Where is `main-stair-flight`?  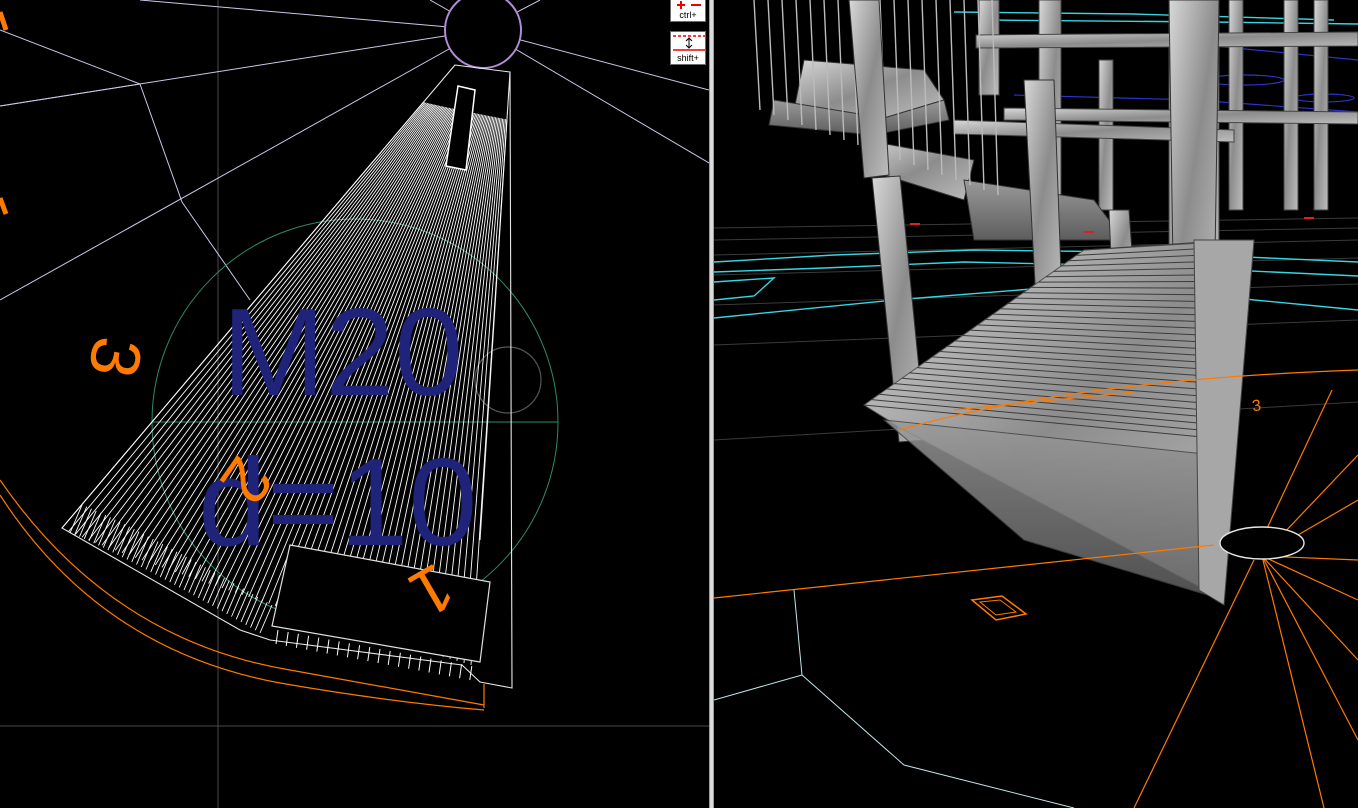 main-stair-flight is located at coordinates (1059, 422).